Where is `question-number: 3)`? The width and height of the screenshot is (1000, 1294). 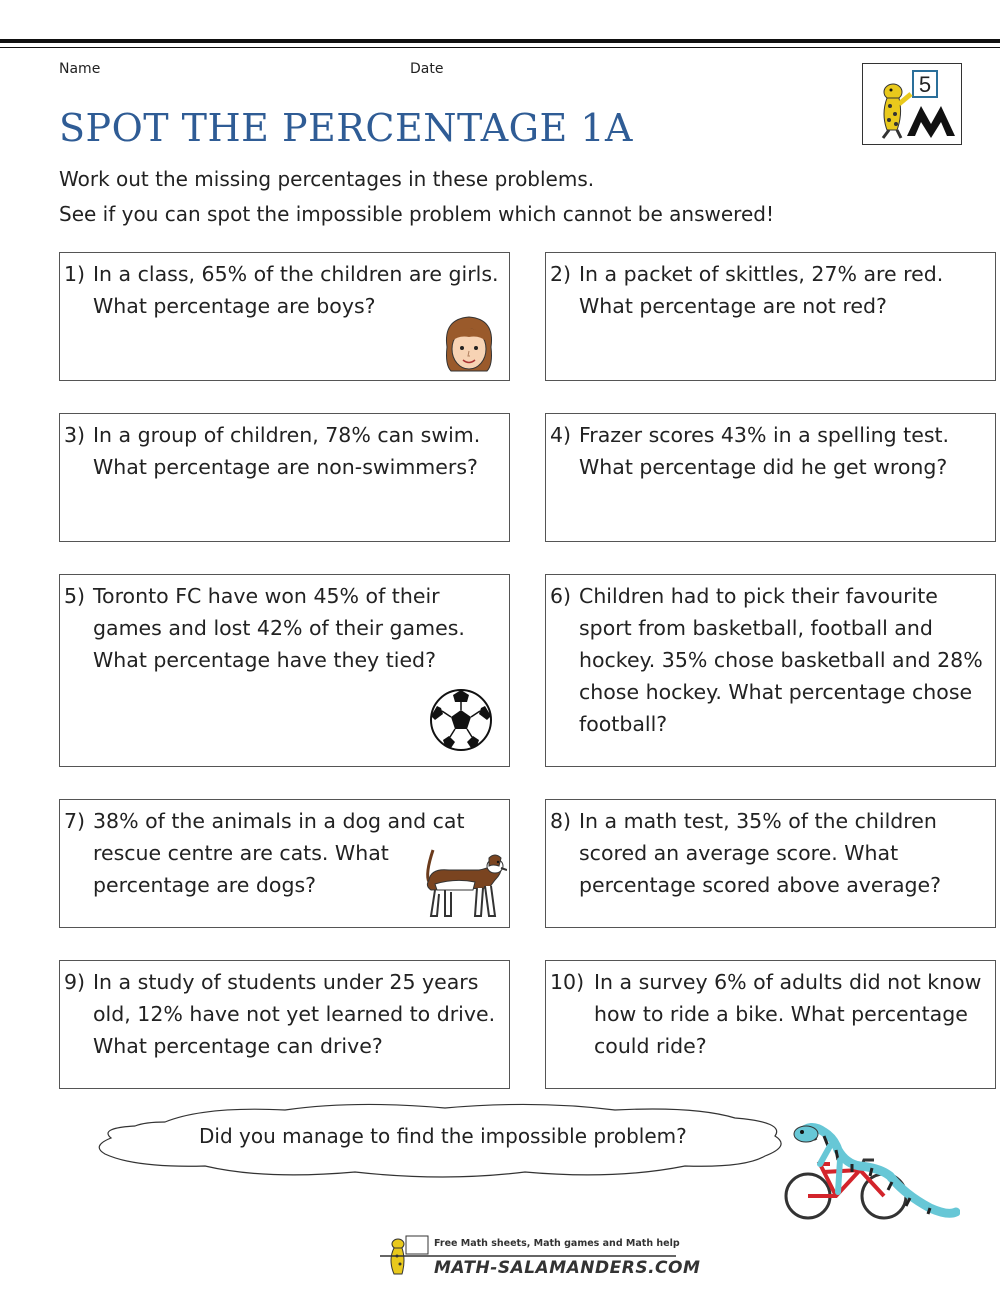
question-number: 3) is located at coordinates (75, 435).